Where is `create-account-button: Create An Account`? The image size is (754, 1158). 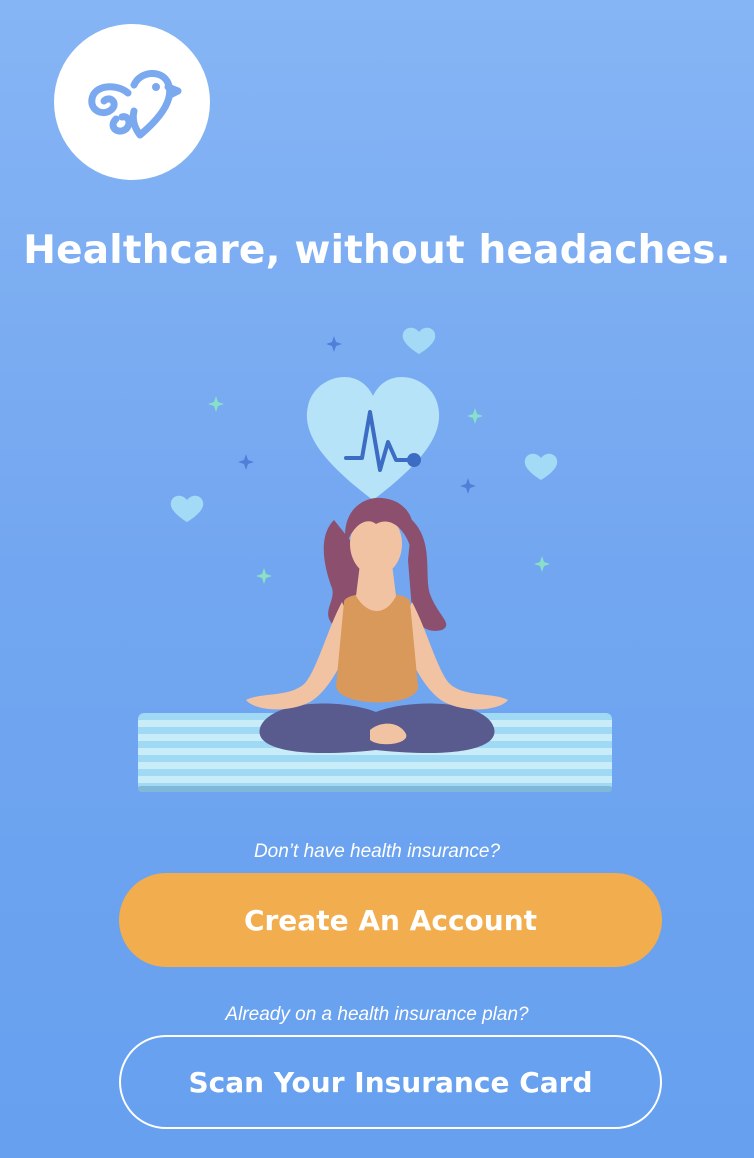 create-account-button: Create An Account is located at coordinates (390, 920).